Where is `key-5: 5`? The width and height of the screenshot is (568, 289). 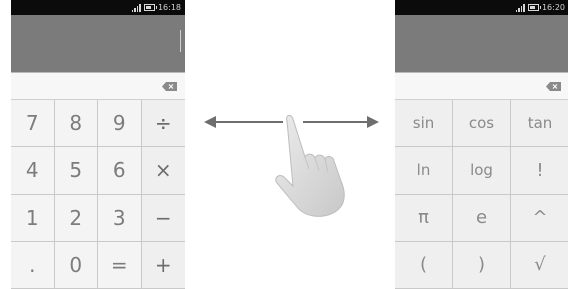
key-5: 5 is located at coordinates (76, 171).